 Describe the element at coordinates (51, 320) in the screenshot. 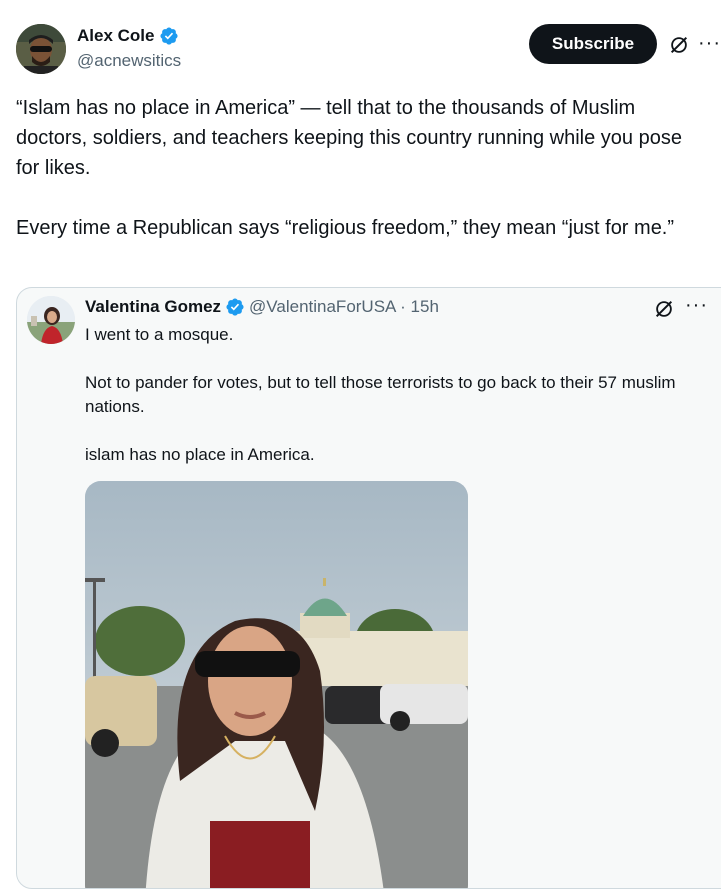

I see `quoted-author-avatar` at that location.